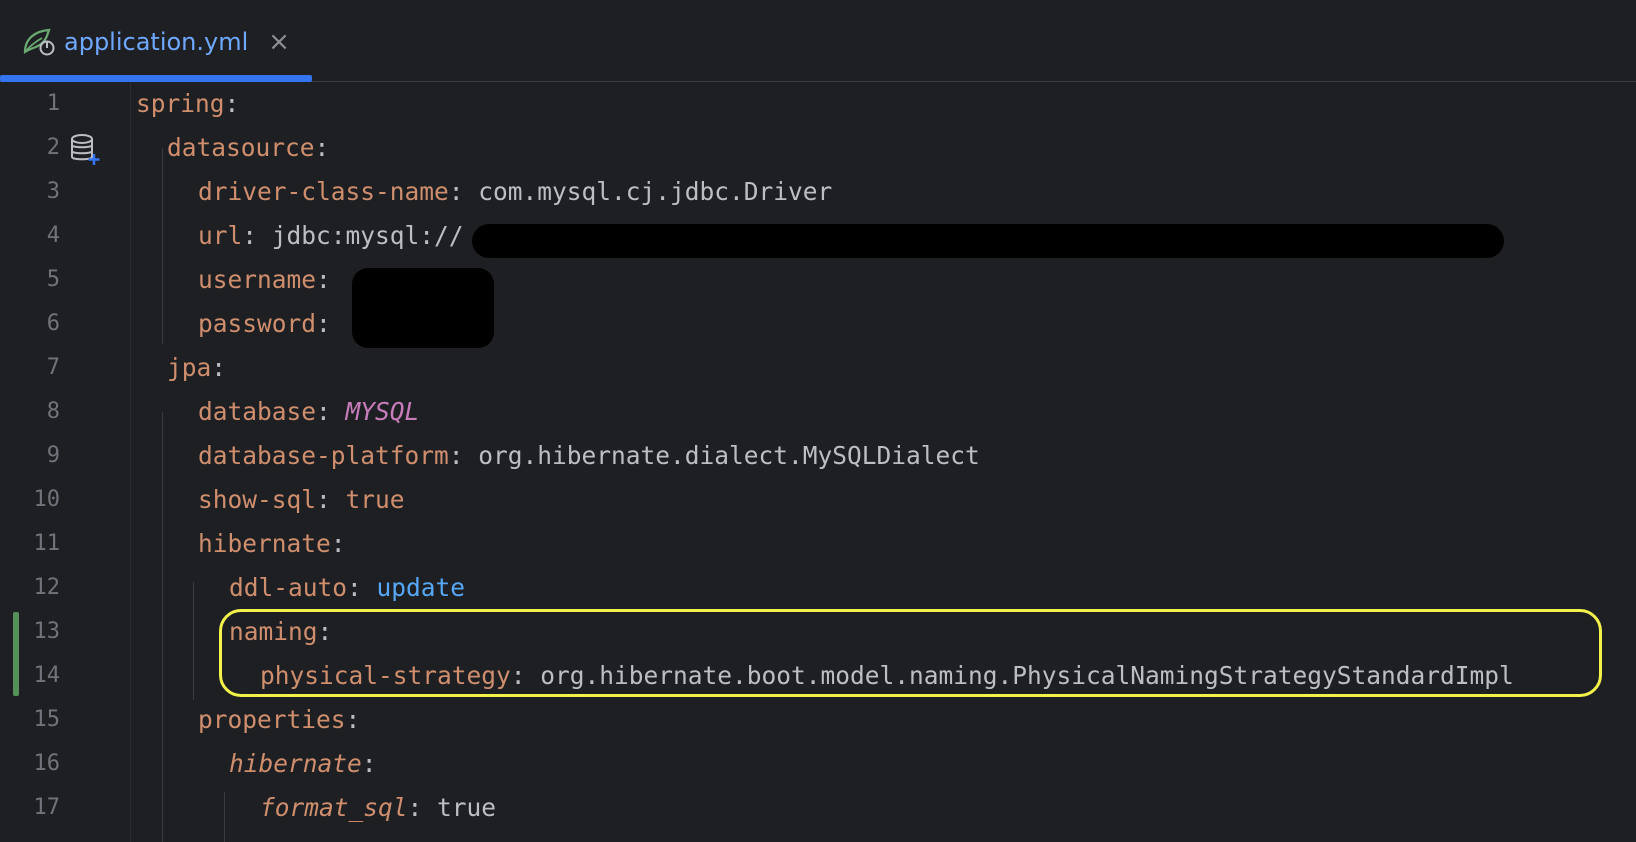 The width and height of the screenshot is (1636, 842). Describe the element at coordinates (257, 499) in the screenshot. I see `yaml-key: show-sql` at that location.